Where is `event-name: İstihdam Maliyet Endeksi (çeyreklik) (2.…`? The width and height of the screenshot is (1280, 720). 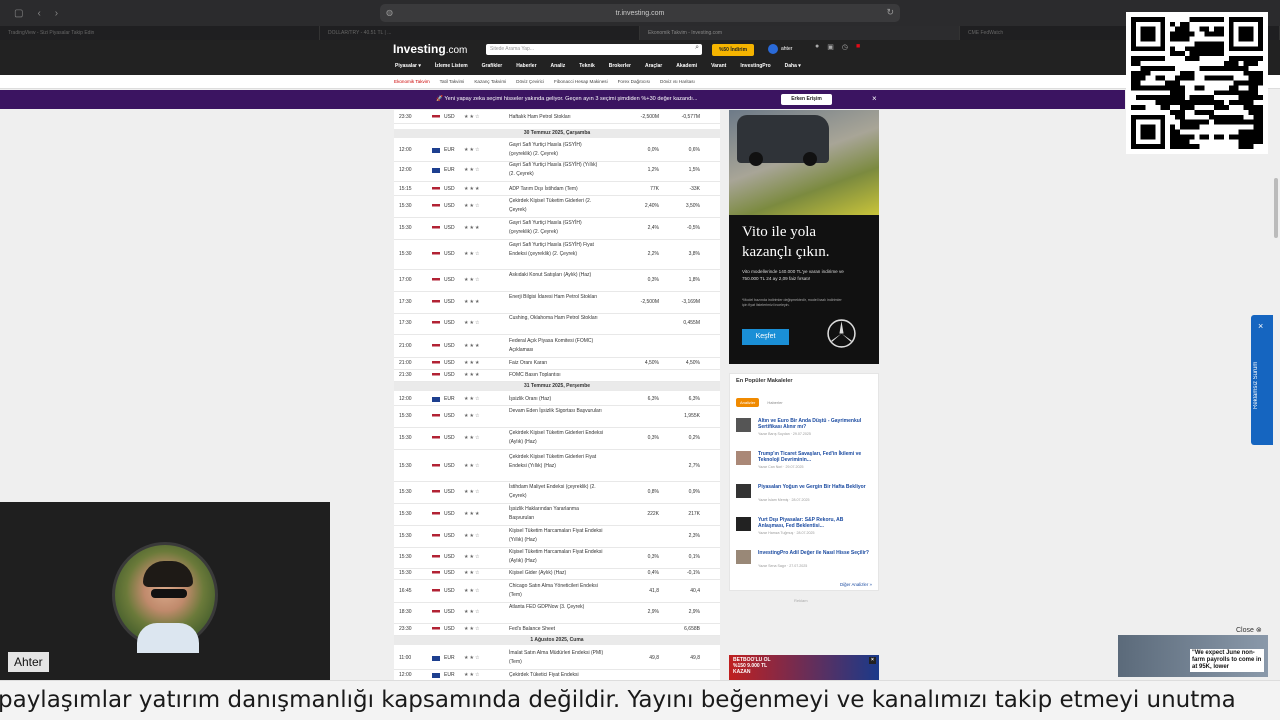 event-name: İstihdam Maliyet Endeksi (çeyreklik) (2.… is located at coordinates (556, 492).